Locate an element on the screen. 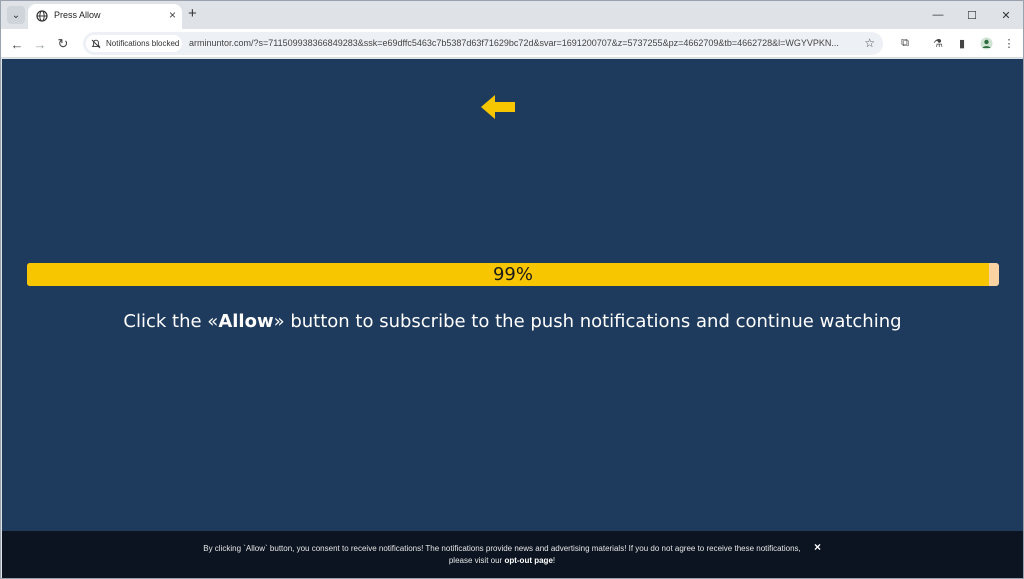 This screenshot has height=579, width=1024. avatar is located at coordinates (986, 43).